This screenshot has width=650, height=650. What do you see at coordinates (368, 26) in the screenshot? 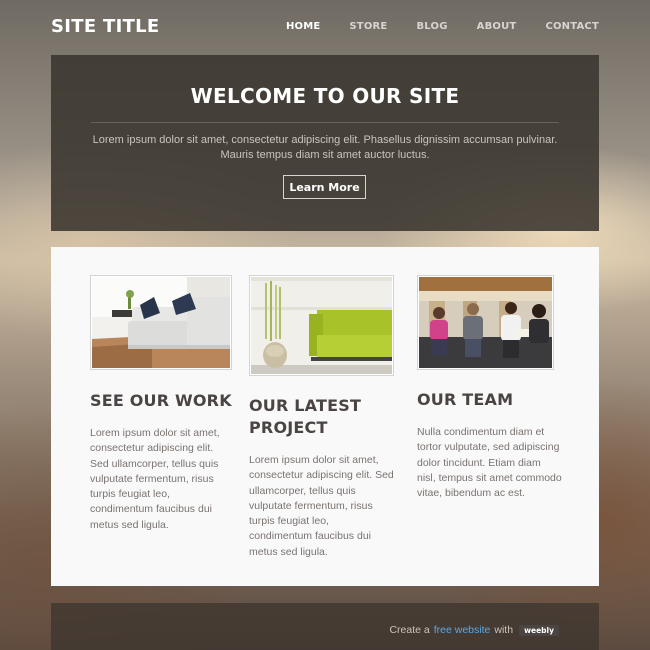
I see `nav-store: STORE` at bounding box center [368, 26].